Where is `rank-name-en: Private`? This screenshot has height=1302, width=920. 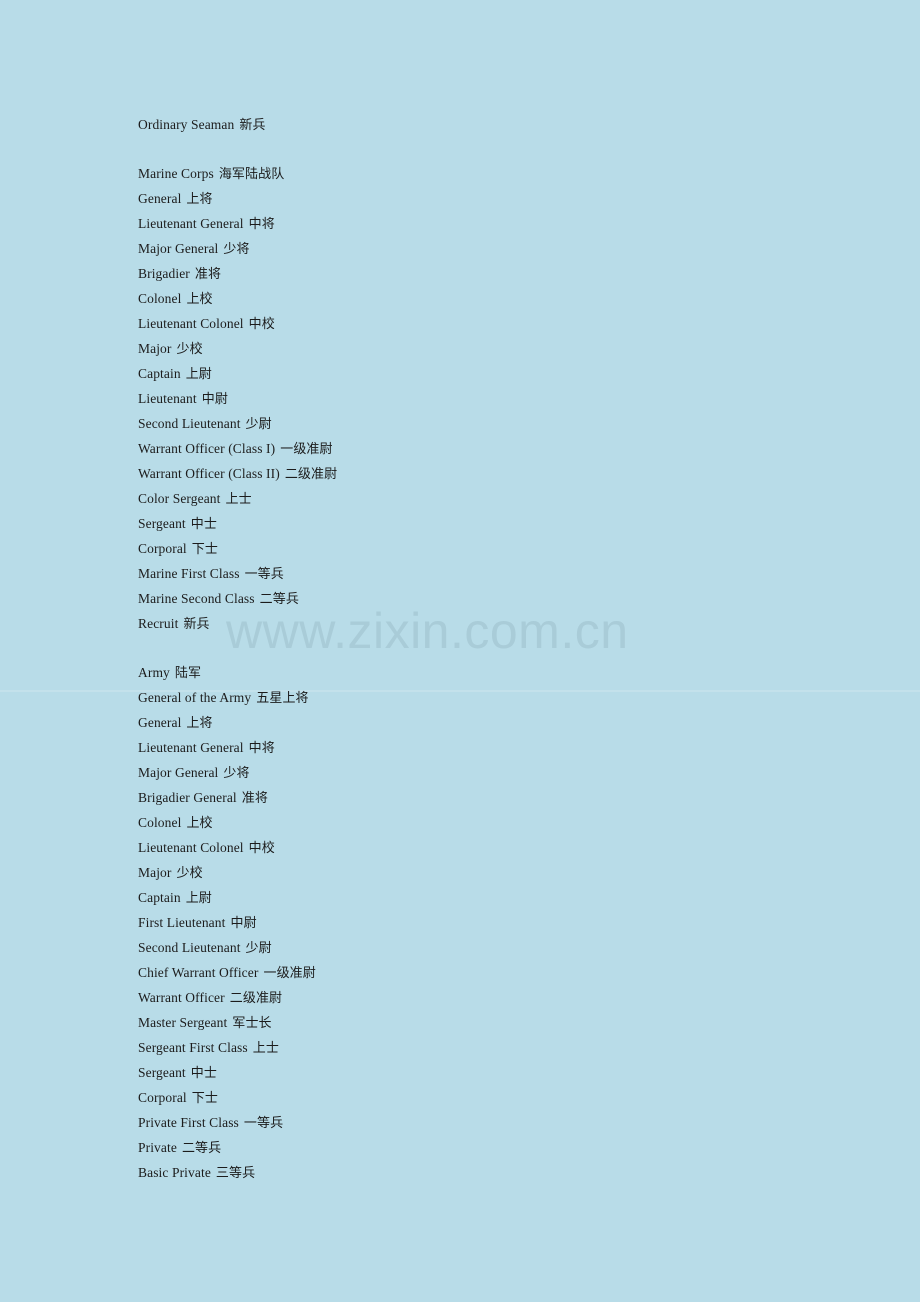
rank-name-en: Private is located at coordinates (157, 1147).